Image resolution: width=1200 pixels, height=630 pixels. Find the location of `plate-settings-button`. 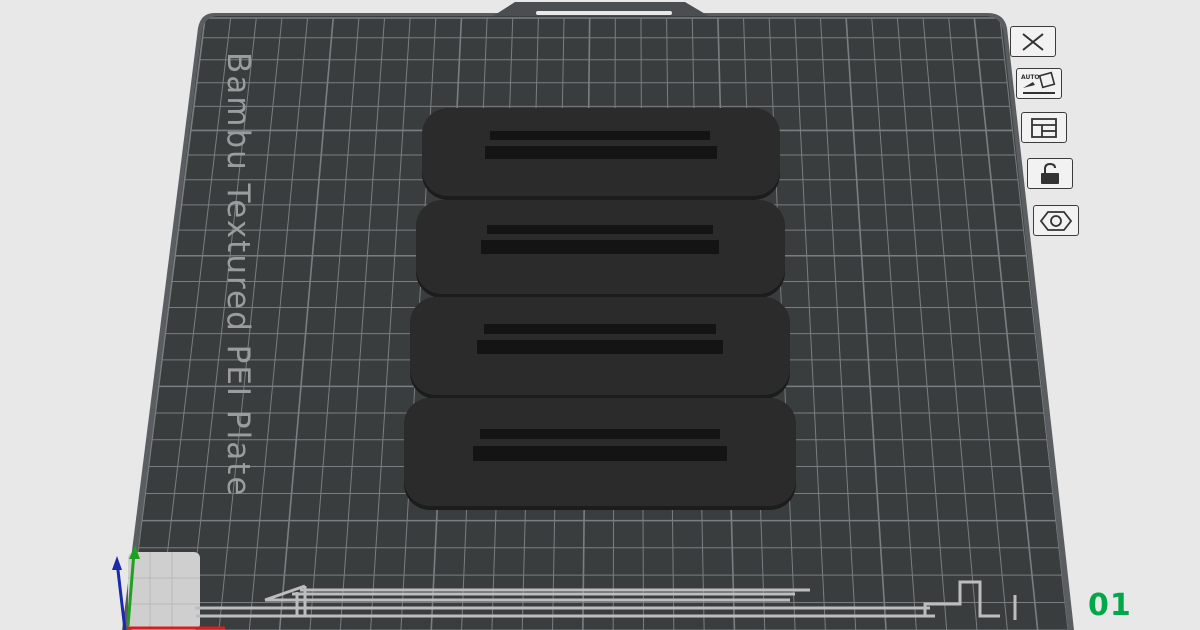

plate-settings-button is located at coordinates (1056, 220).